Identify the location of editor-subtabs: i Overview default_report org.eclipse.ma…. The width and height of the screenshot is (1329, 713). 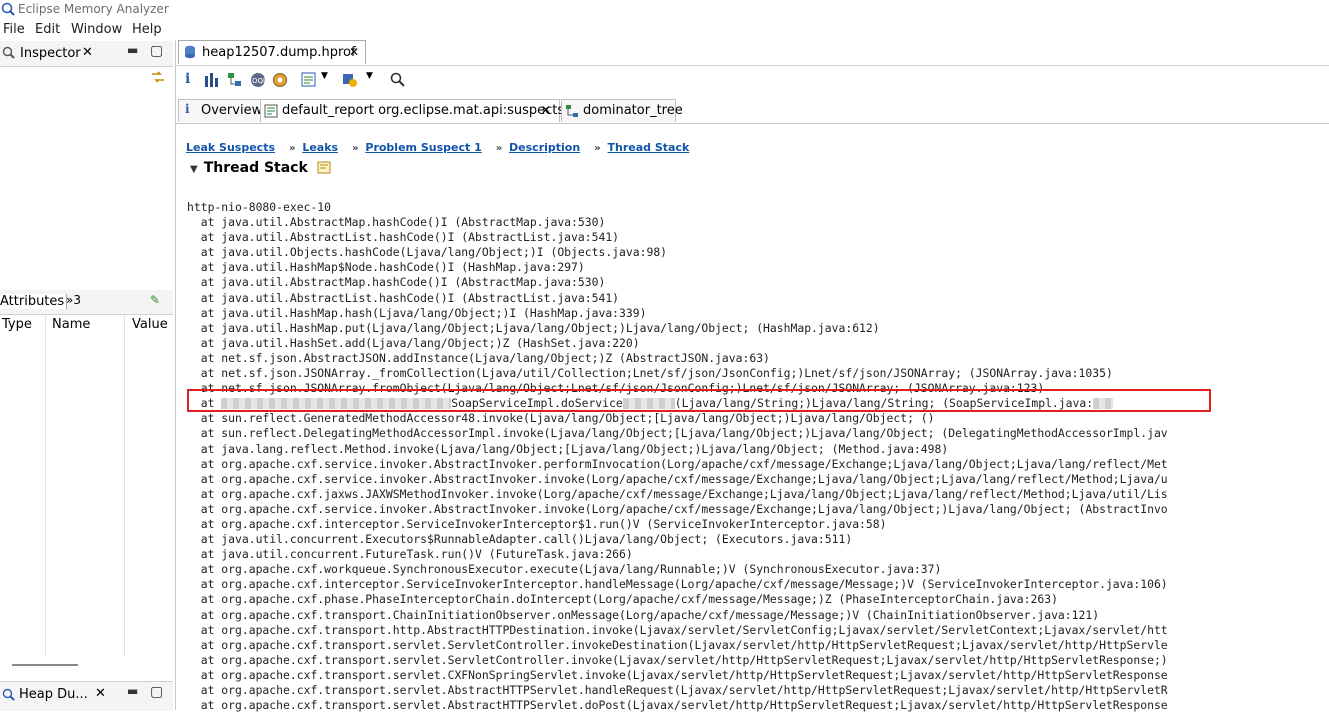
(752, 110).